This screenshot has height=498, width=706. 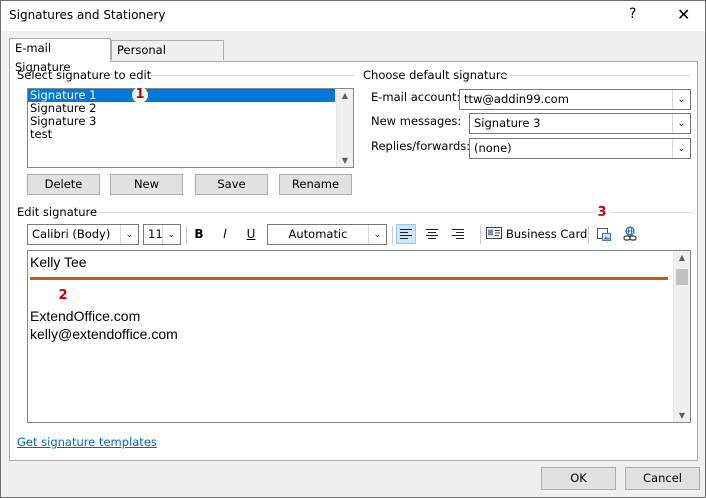 What do you see at coordinates (344, 128) in the screenshot?
I see `list-scrollbar: ▲ ▼` at bounding box center [344, 128].